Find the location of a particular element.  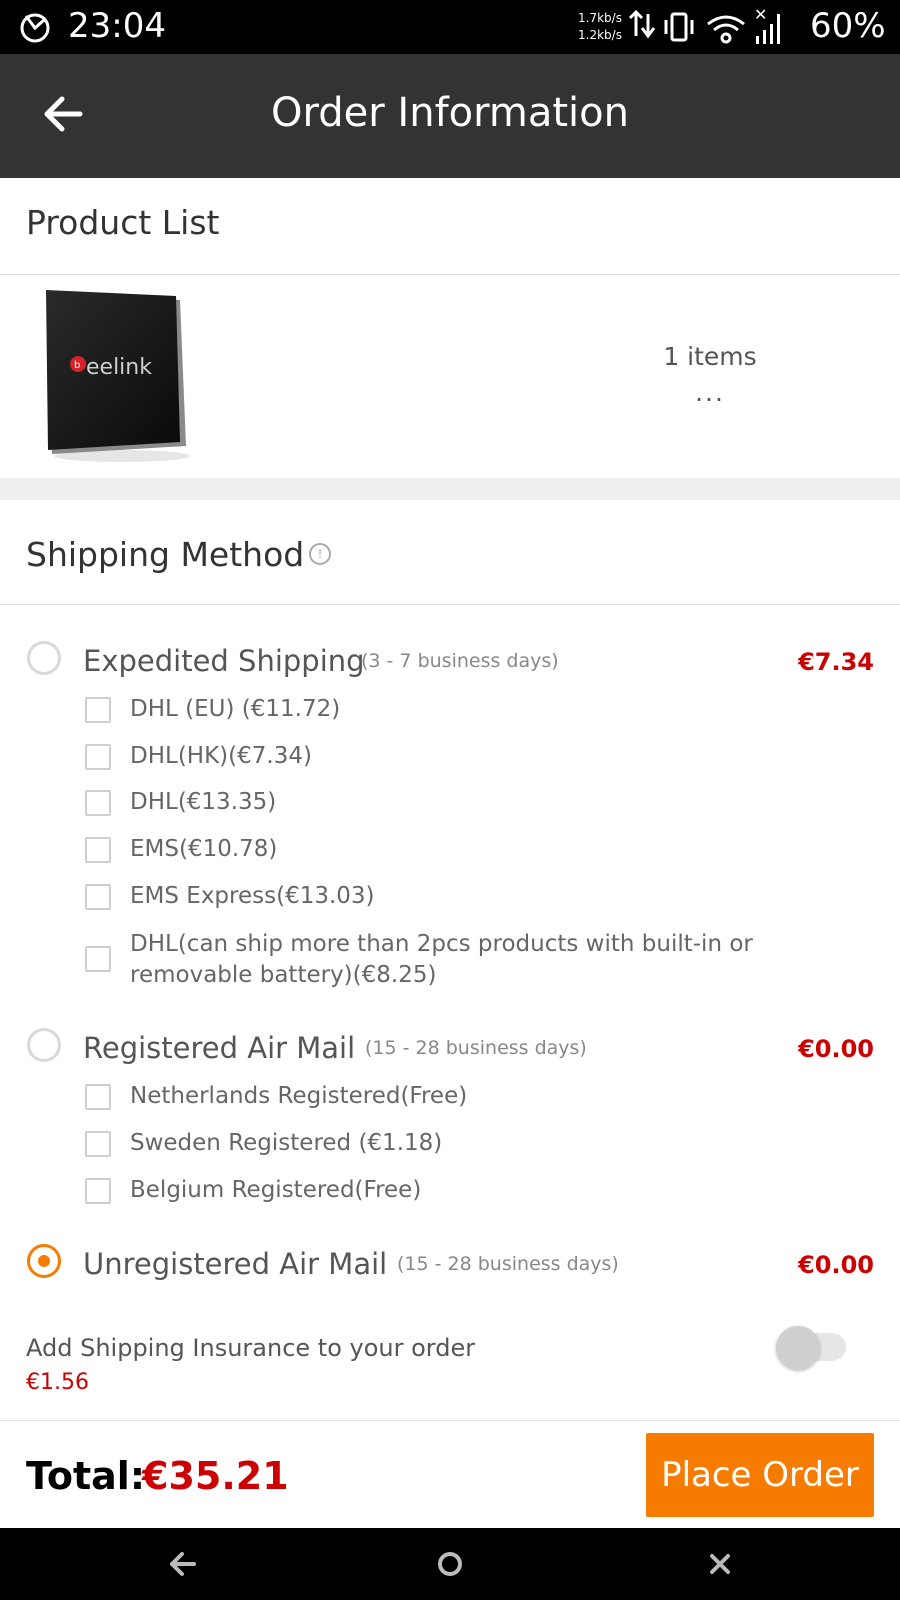

info-icon: ! is located at coordinates (320, 554).